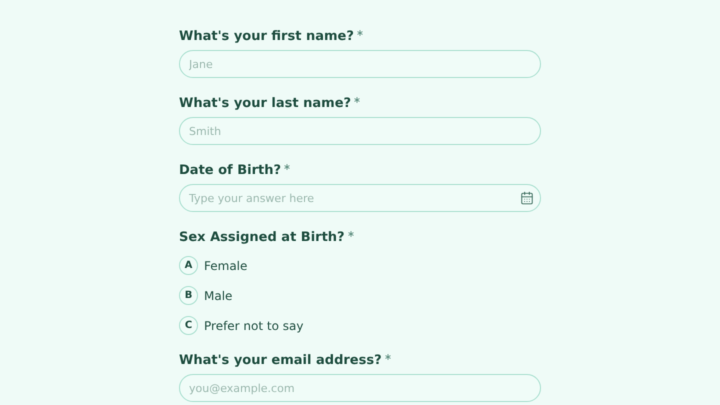  Describe the element at coordinates (254, 325) in the screenshot. I see `option-label: Prefer not to say` at that location.